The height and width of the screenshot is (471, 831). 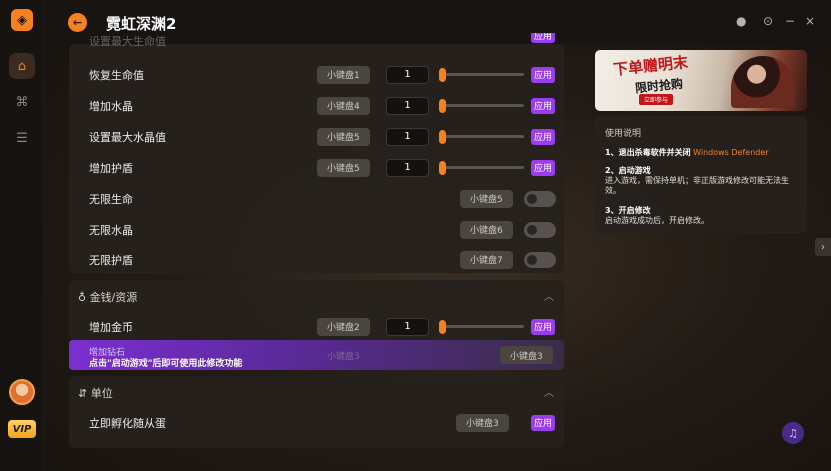 I want to click on cheat-panel-units: ⇵ 单位 ︿ 立即孵化随从蛋 小键盘3 应用, so click(x=316, y=412).